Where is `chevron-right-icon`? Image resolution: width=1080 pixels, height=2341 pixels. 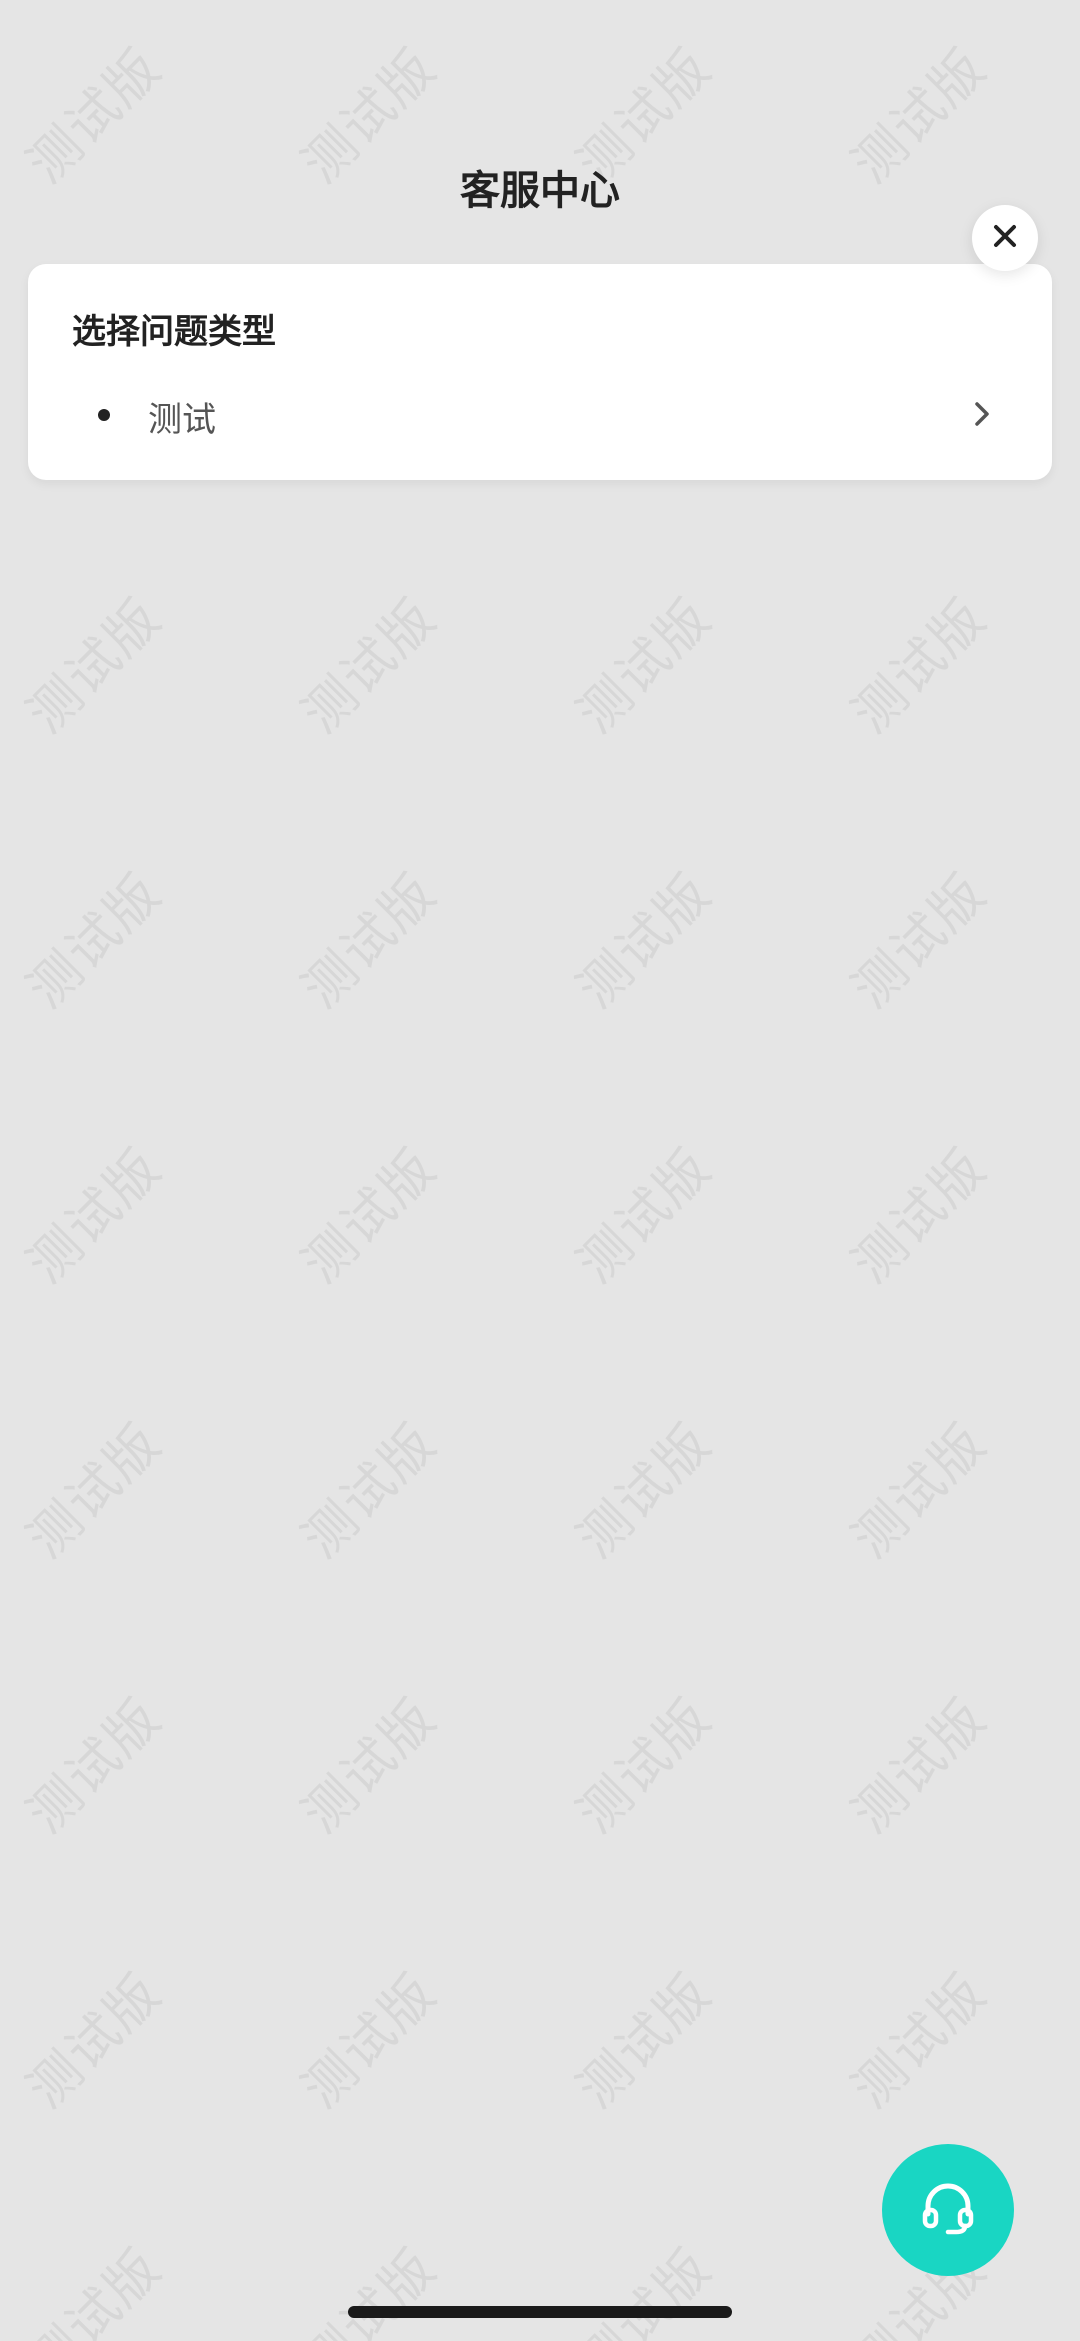
chevron-right-icon is located at coordinates (982, 414).